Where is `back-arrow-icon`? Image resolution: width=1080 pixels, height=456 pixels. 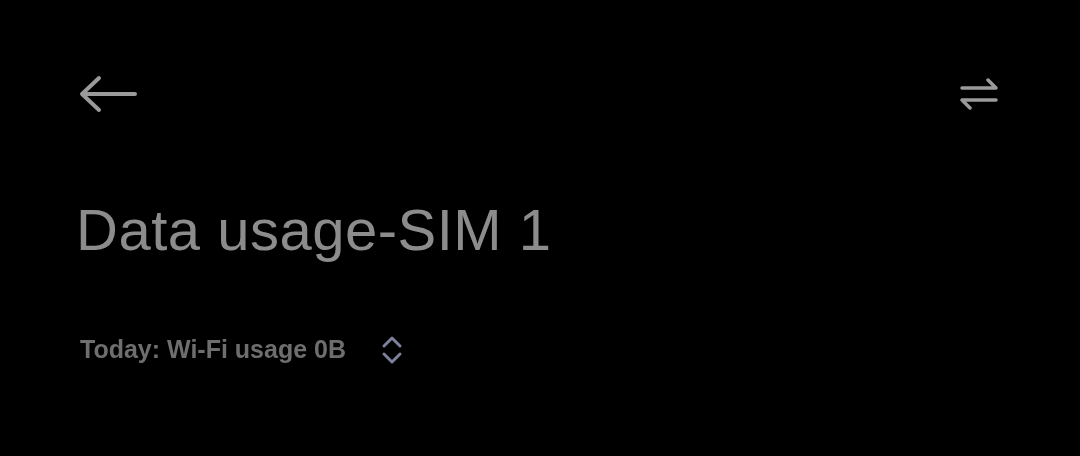
back-arrow-icon is located at coordinates (108, 94).